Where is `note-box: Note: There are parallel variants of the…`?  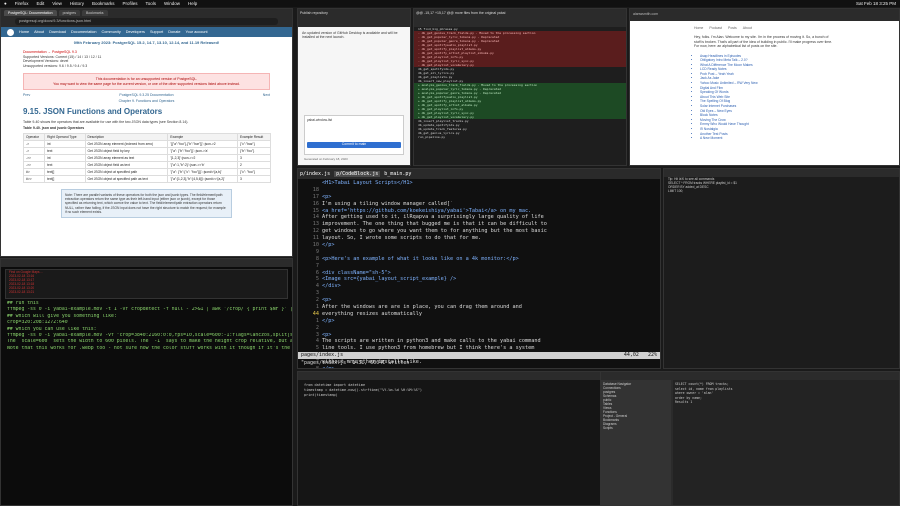 note-box: Note: There are parallel variants of the… is located at coordinates (146, 204).